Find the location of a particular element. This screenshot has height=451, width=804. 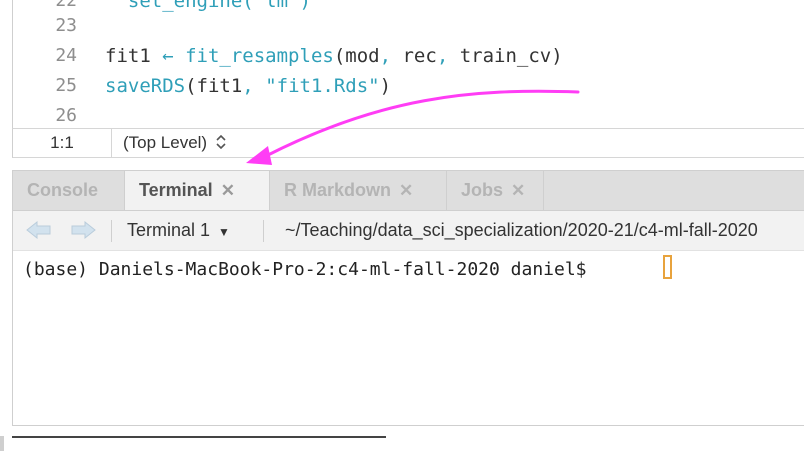

code-token: train_cv) is located at coordinates (505, 56).